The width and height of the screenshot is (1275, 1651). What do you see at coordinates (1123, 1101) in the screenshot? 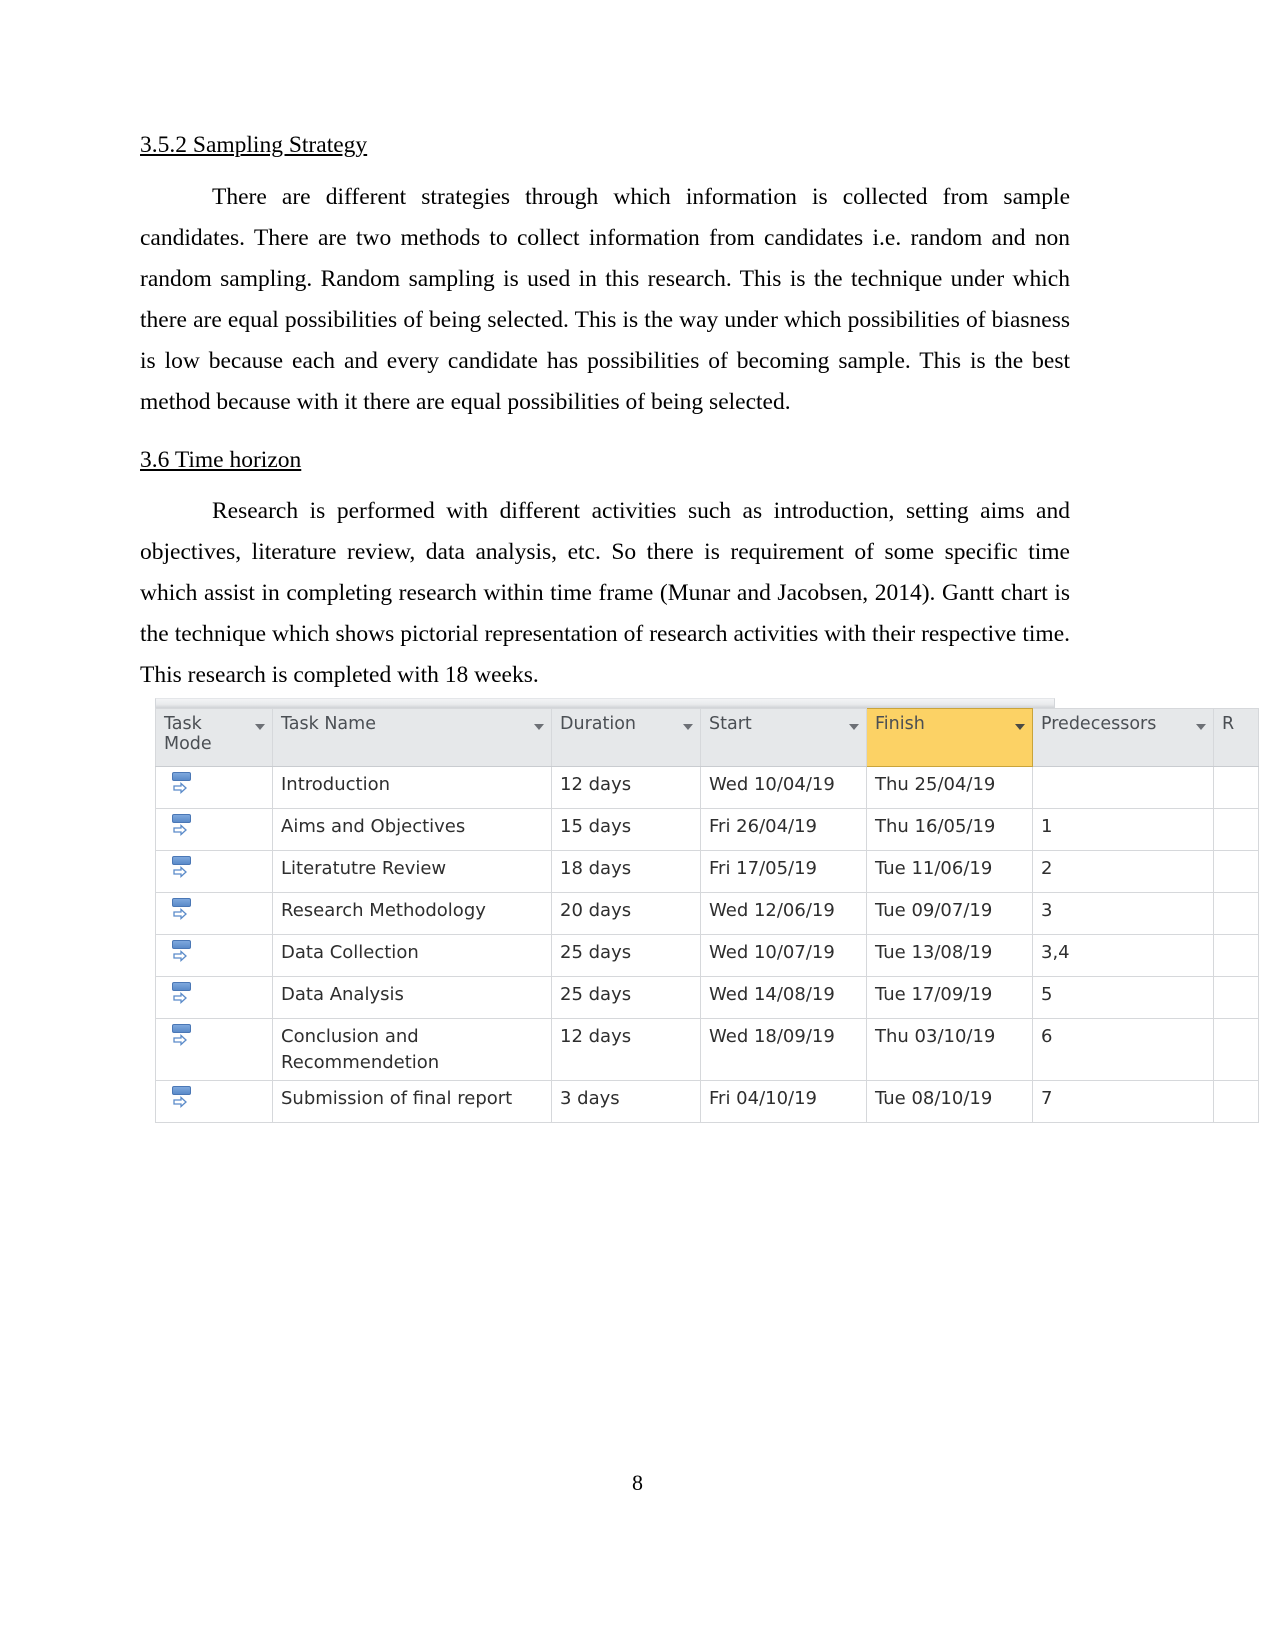
I see `cell-predecessors: 7` at bounding box center [1123, 1101].